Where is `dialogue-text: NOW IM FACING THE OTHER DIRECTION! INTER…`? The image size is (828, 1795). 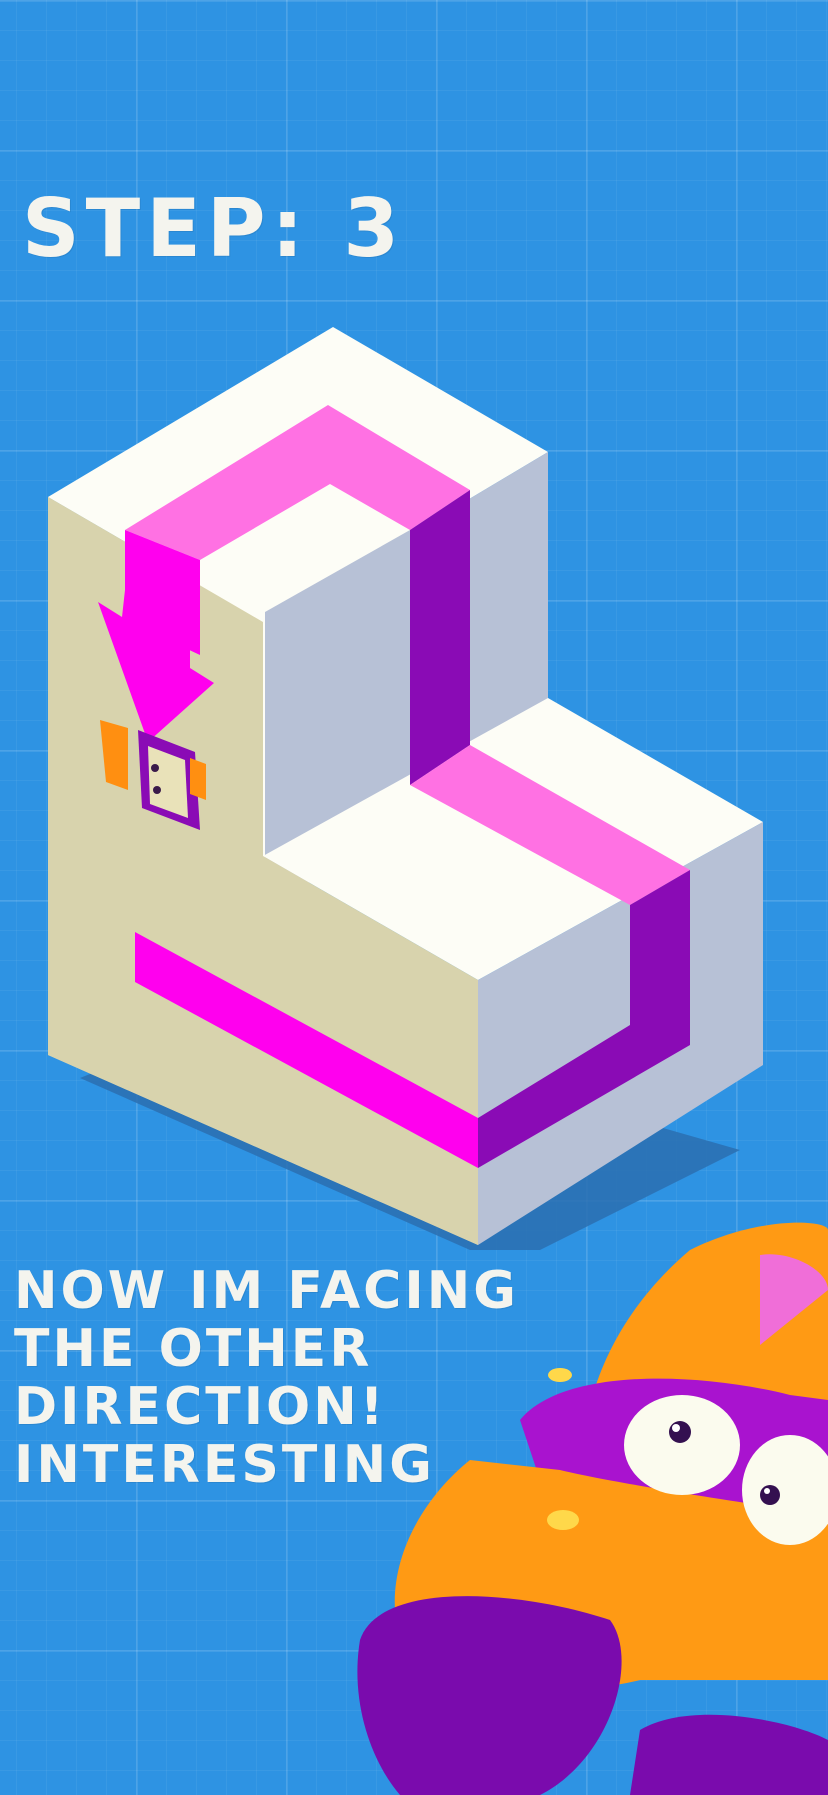
dialogue-text: NOW IM FACING THE OTHER DIRECTION! INTER… is located at coordinates (266, 1378).